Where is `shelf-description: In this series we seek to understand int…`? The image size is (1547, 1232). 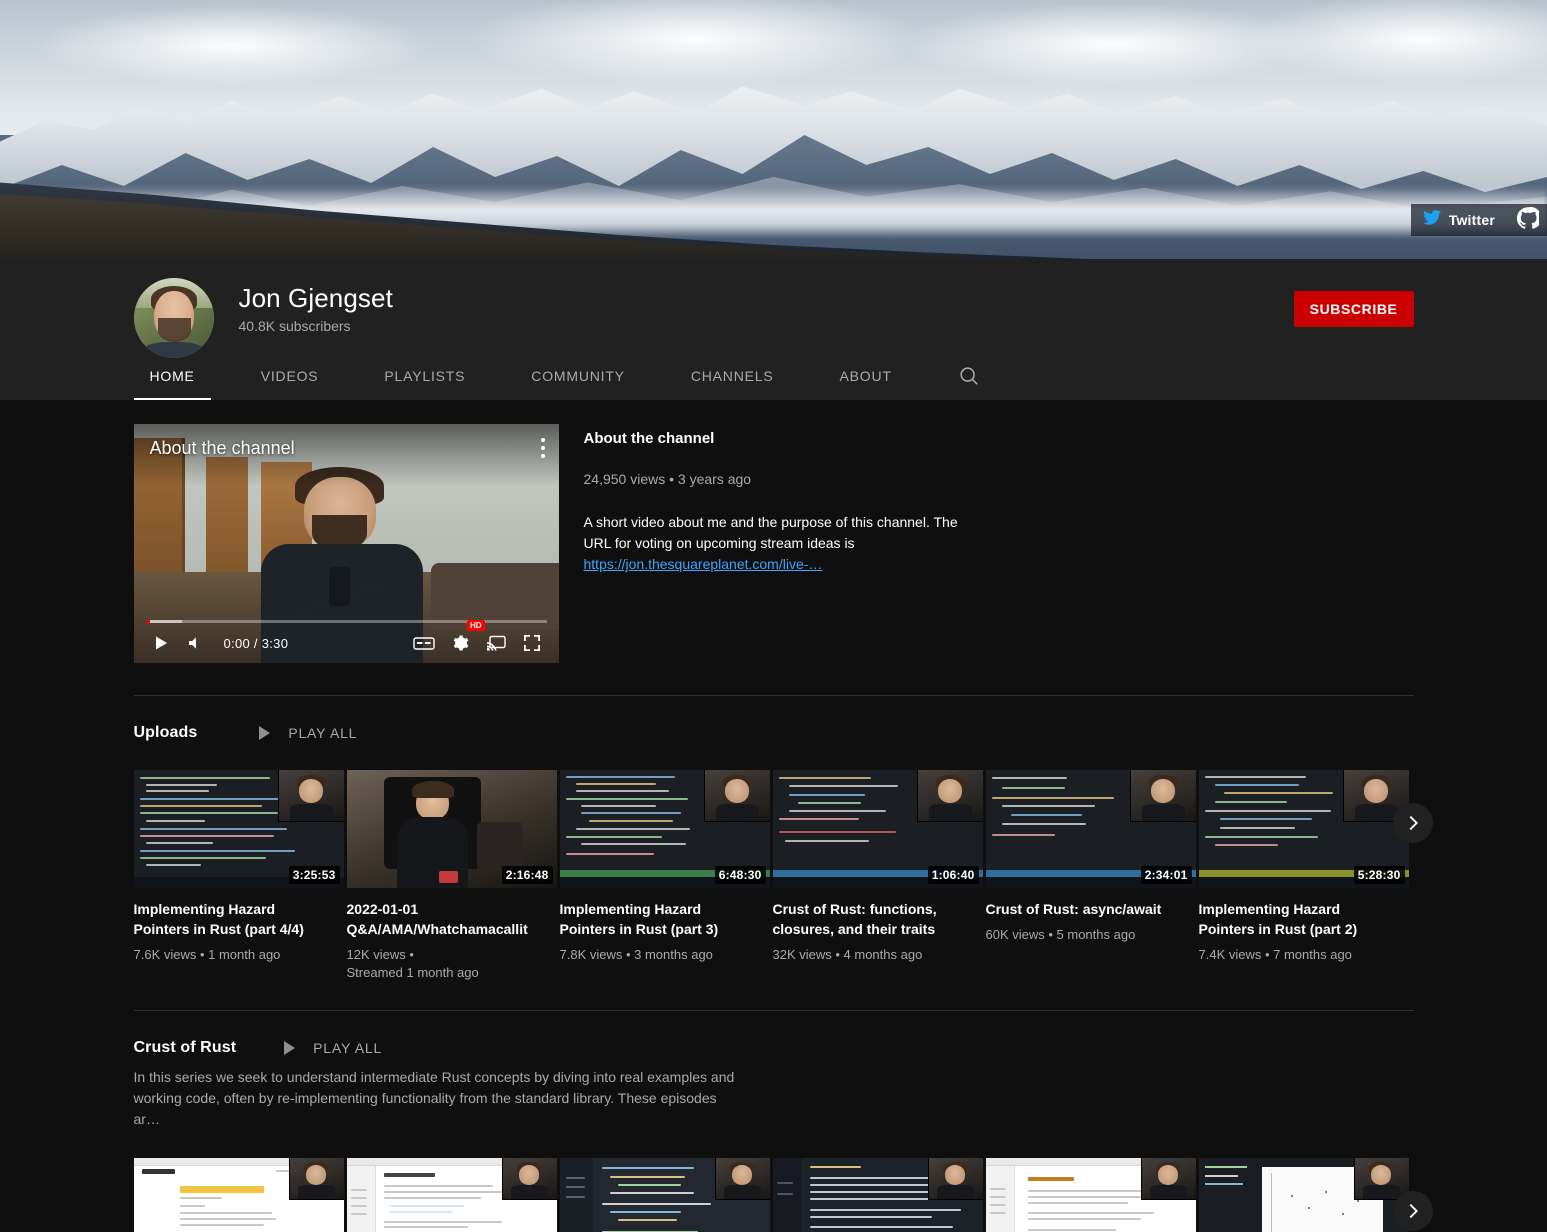 shelf-description: In this series we seek to understand int… is located at coordinates (434, 1098).